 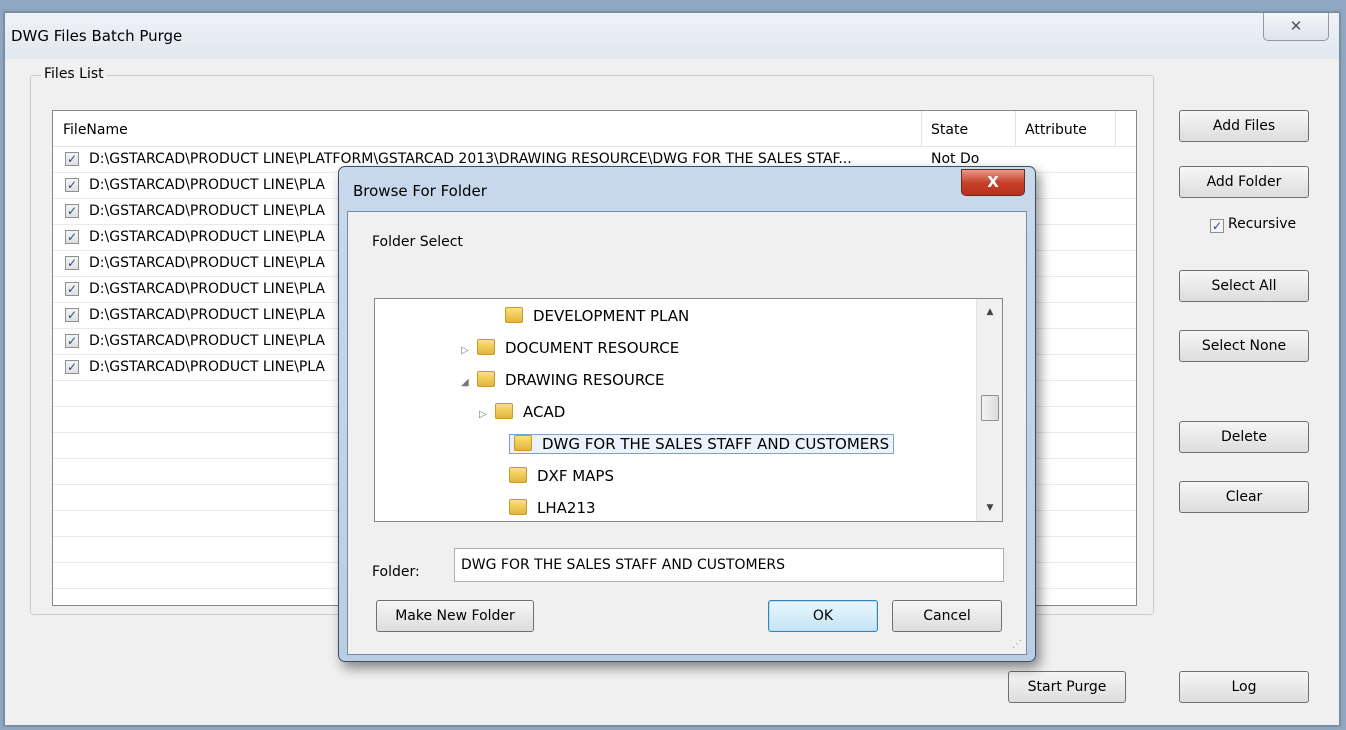 I want to click on tree-item-box: DEVELOPMENT PLAN, so click(x=597, y=316).